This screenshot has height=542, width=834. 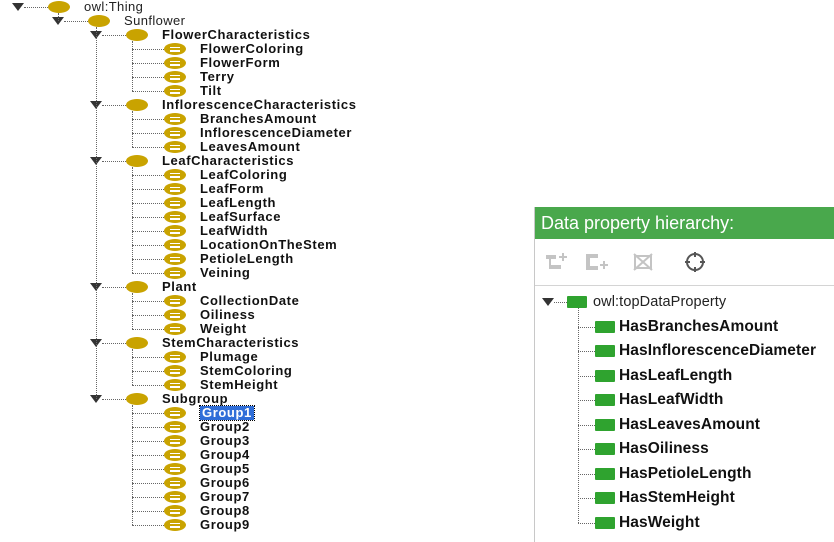 I want to click on tree-node-item: LeafWidth, so click(x=267, y=231).